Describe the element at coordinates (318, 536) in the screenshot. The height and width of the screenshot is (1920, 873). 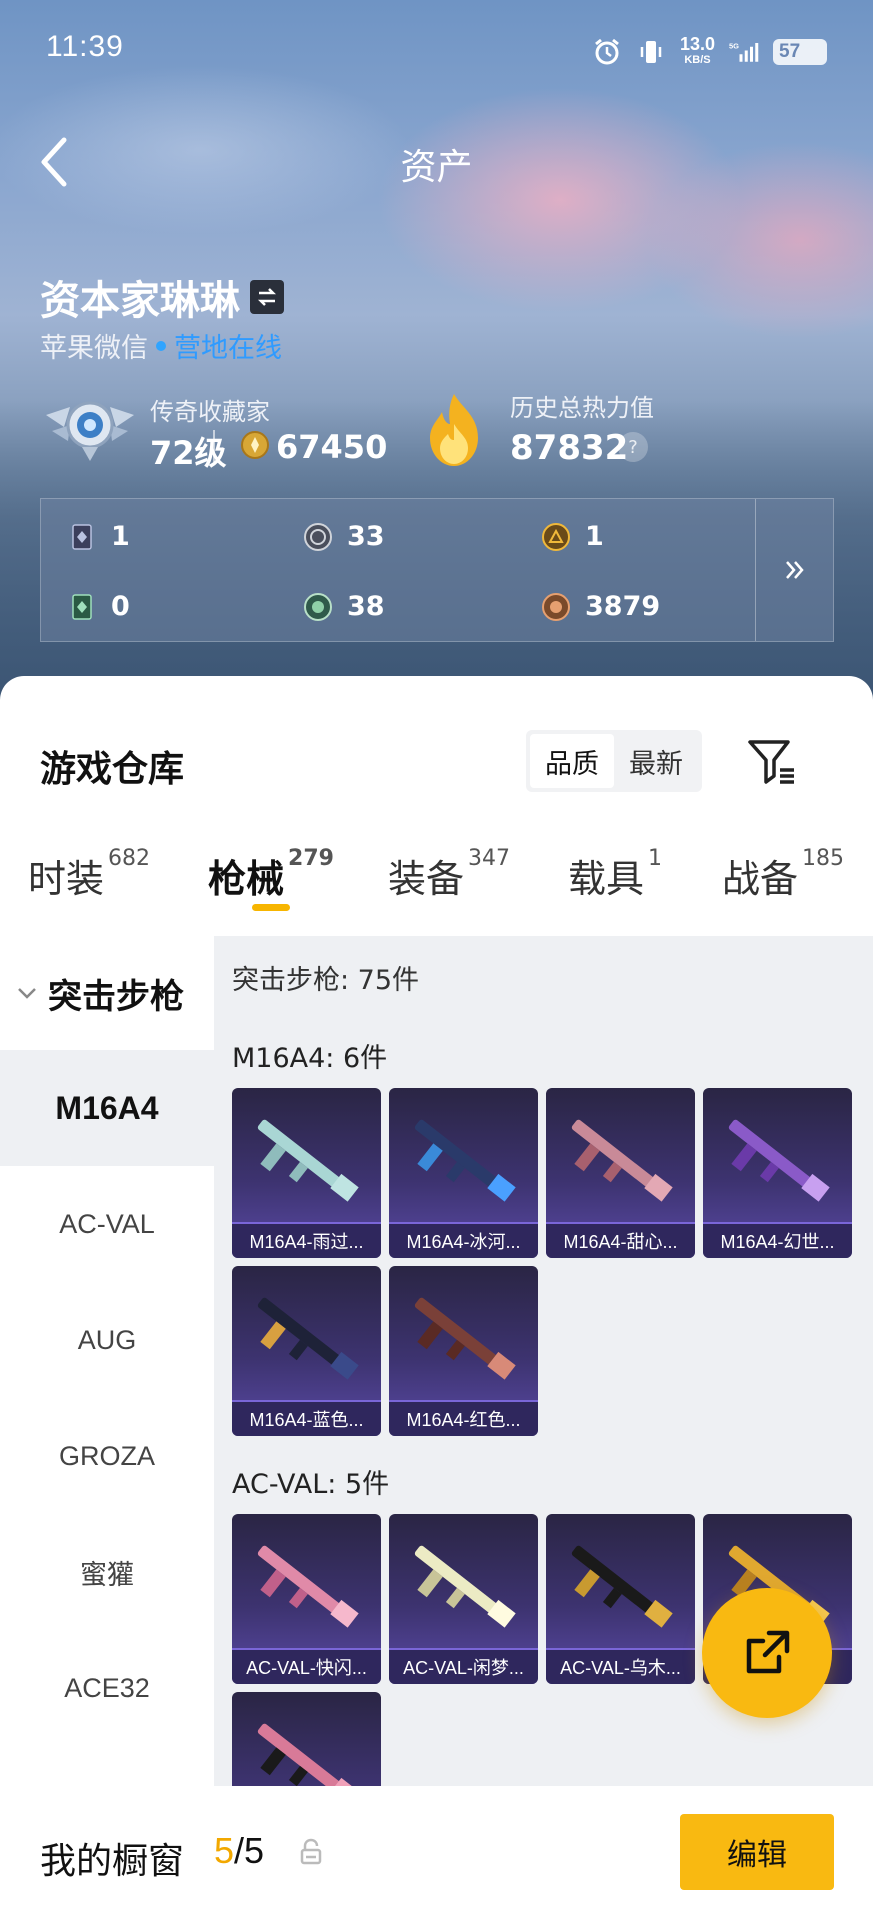
I see `silver-coin-icon` at that location.